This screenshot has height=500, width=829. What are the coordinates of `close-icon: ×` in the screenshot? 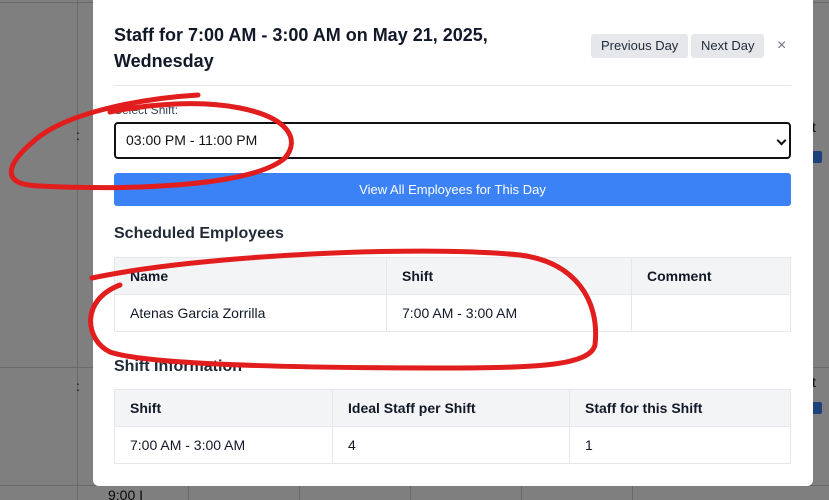 It's located at (781, 46).